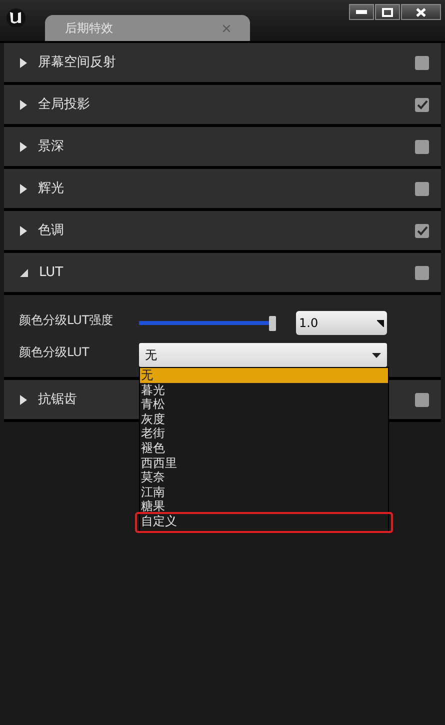 The height and width of the screenshot is (725, 445). Describe the element at coordinates (16, 18) in the screenshot. I see `logo-icon` at that location.